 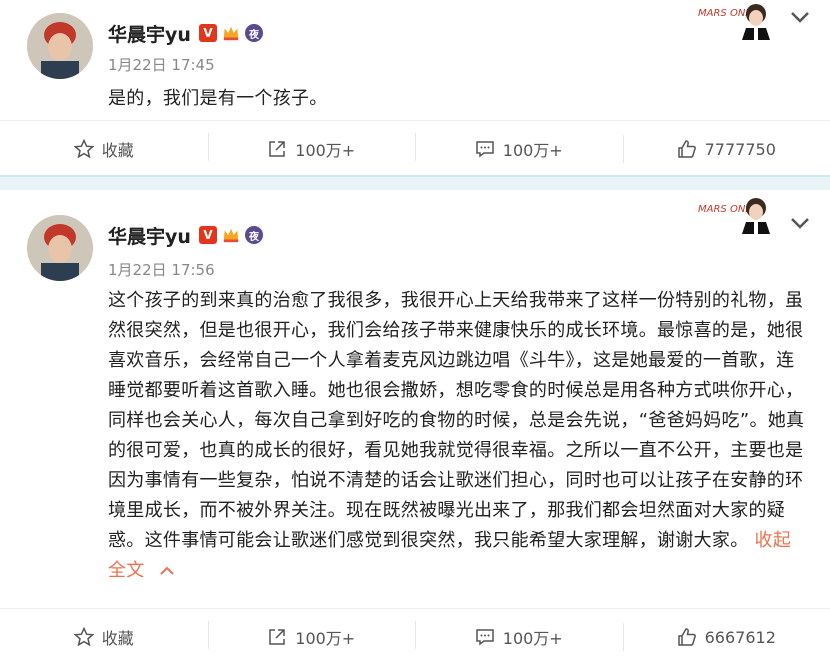 I want to click on like-button: 6667612, so click(x=726, y=637).